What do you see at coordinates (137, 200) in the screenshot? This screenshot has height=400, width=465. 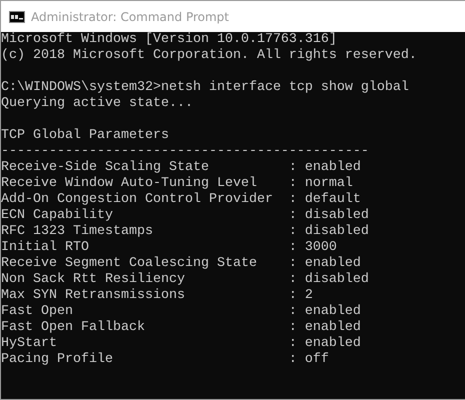 I see `parameter-name: Add-On Congestion Control Provider` at bounding box center [137, 200].